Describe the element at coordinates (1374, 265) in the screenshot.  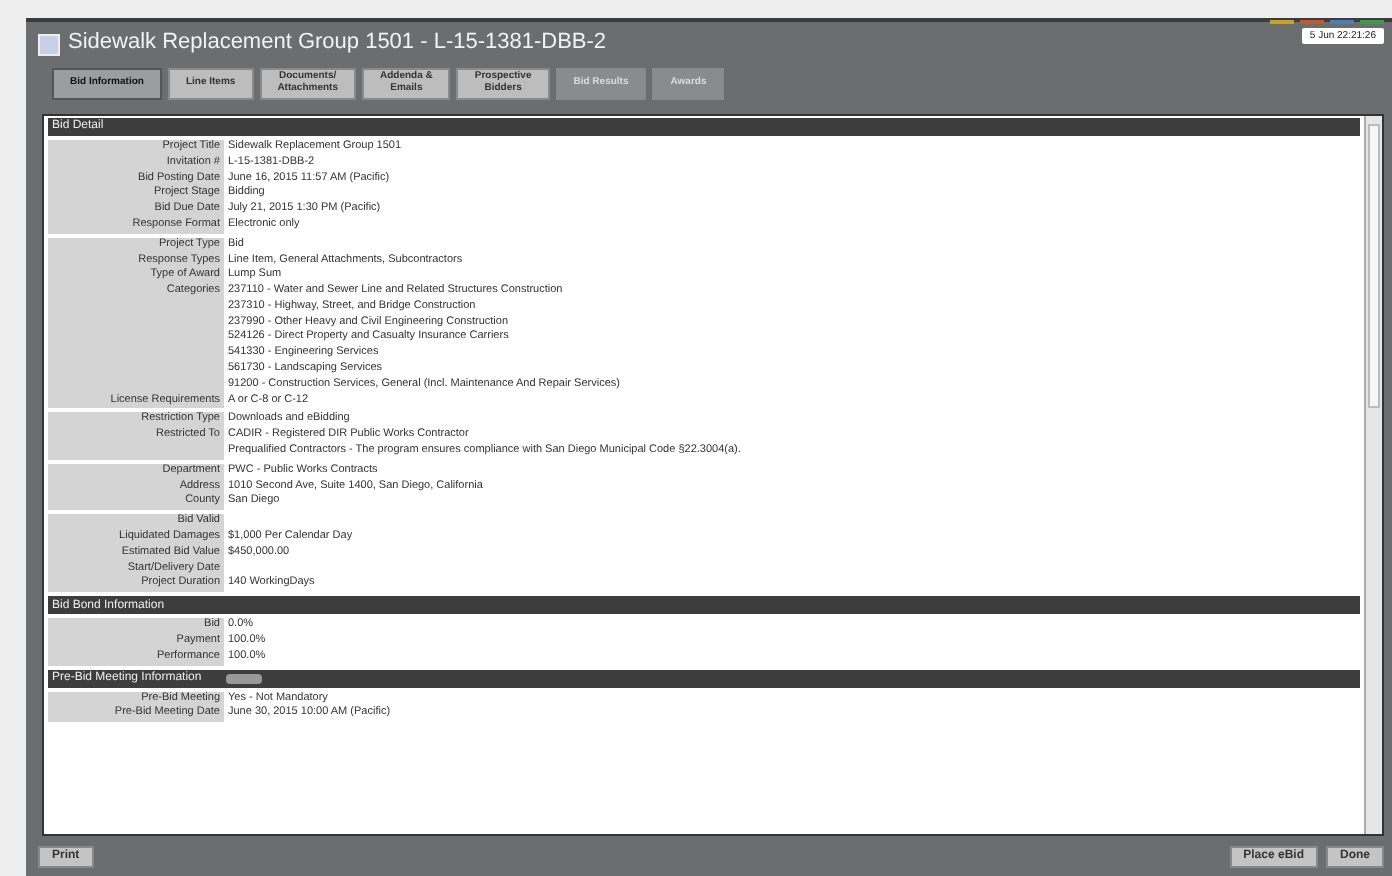
I see `scroll-thumb` at that location.